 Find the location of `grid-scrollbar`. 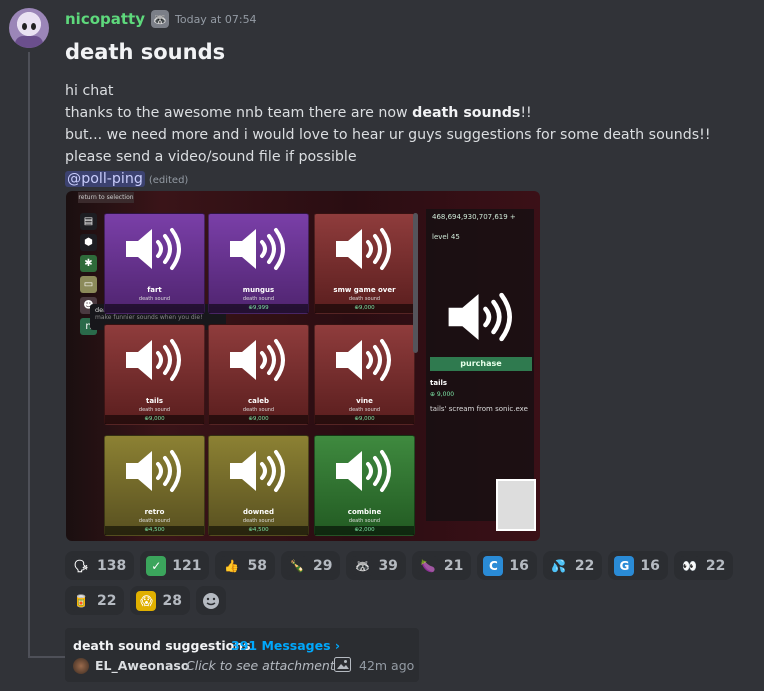

grid-scrollbar is located at coordinates (415, 283).